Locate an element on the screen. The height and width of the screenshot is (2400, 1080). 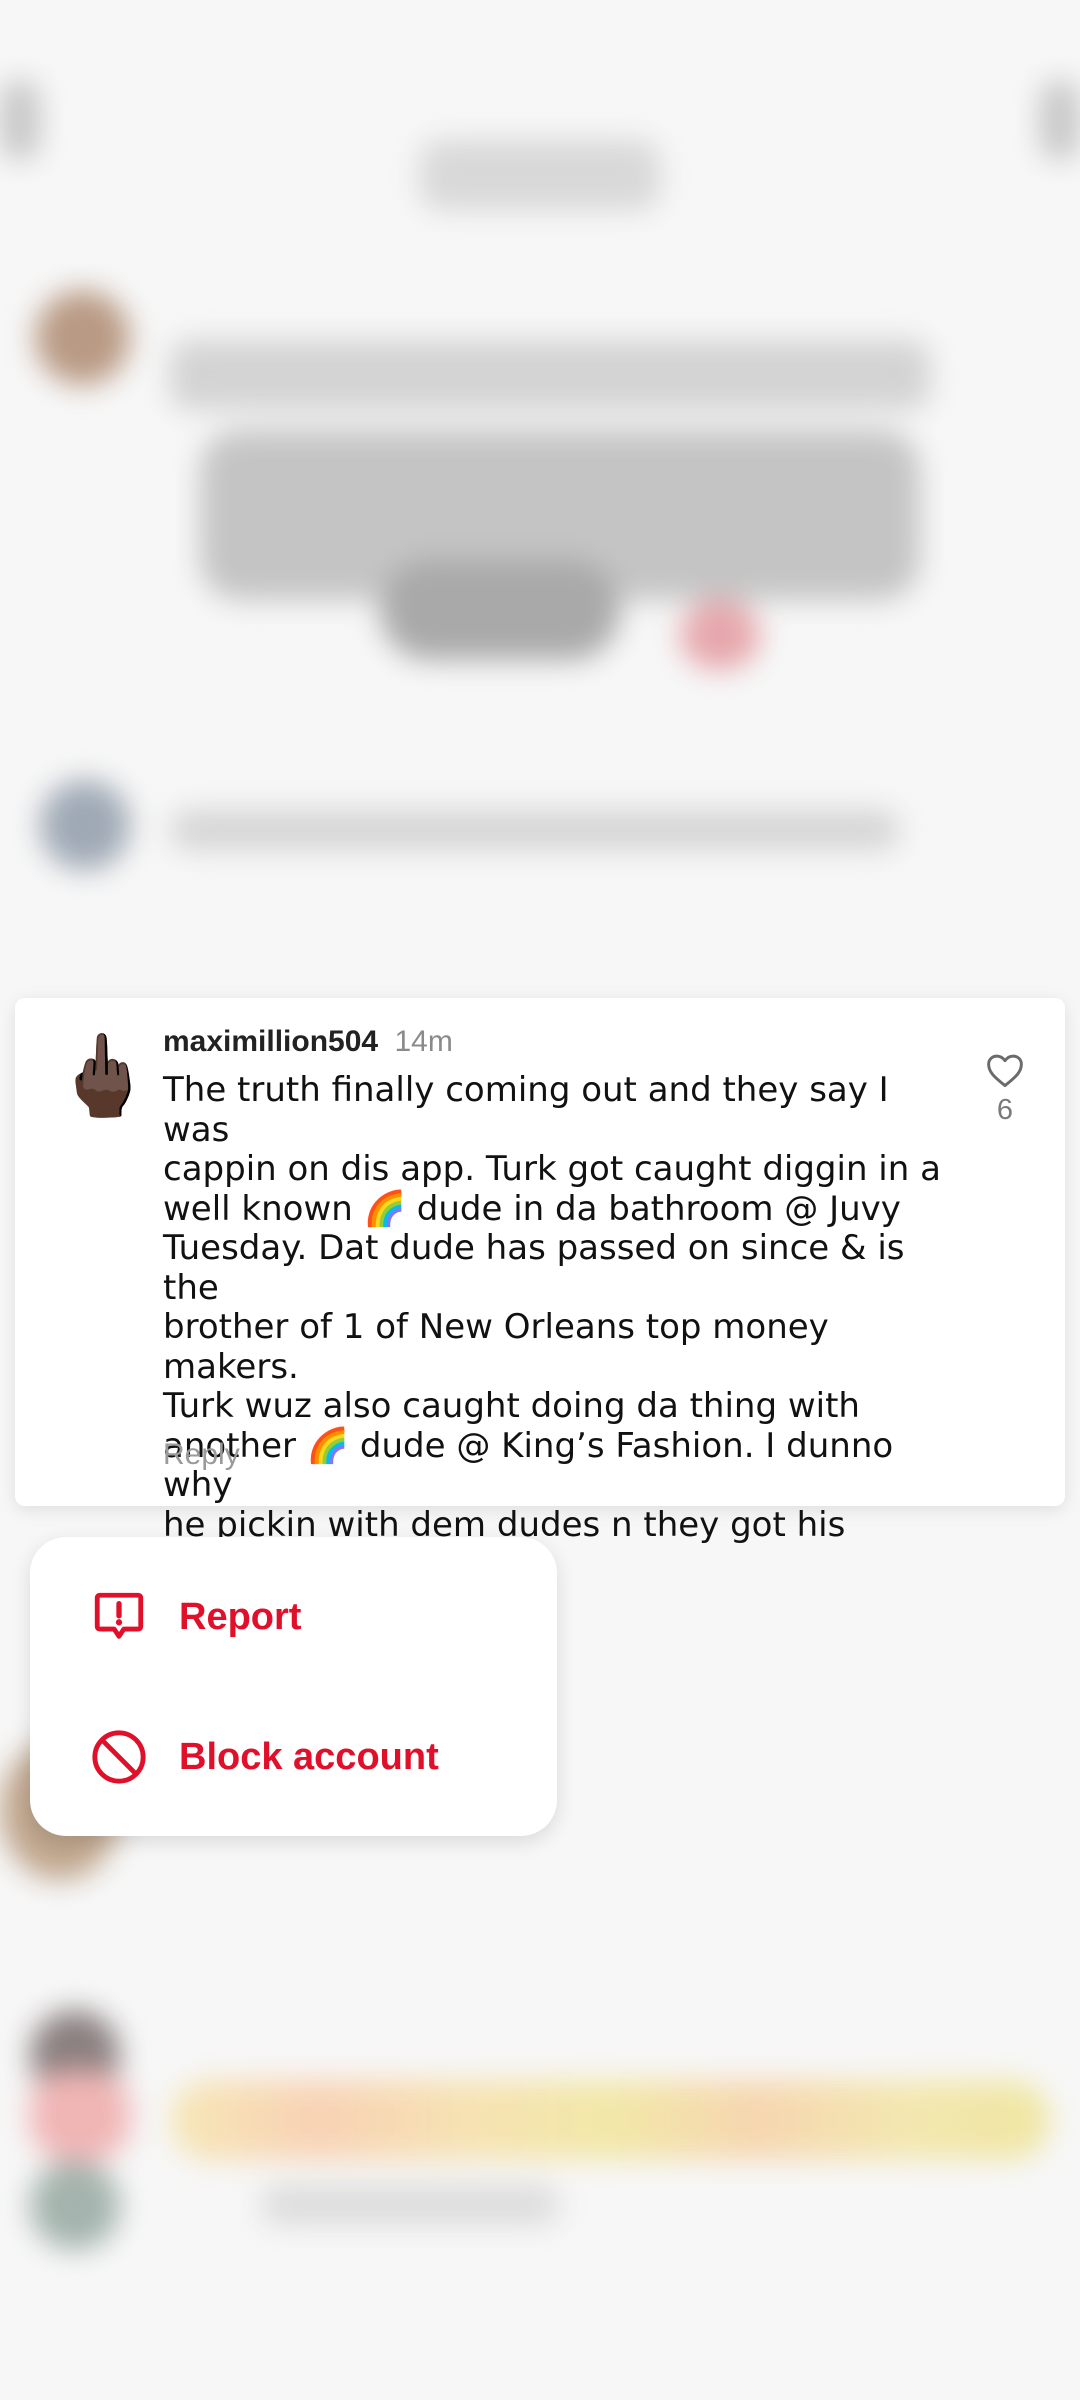
block-circle-icon is located at coordinates (119, 1757).